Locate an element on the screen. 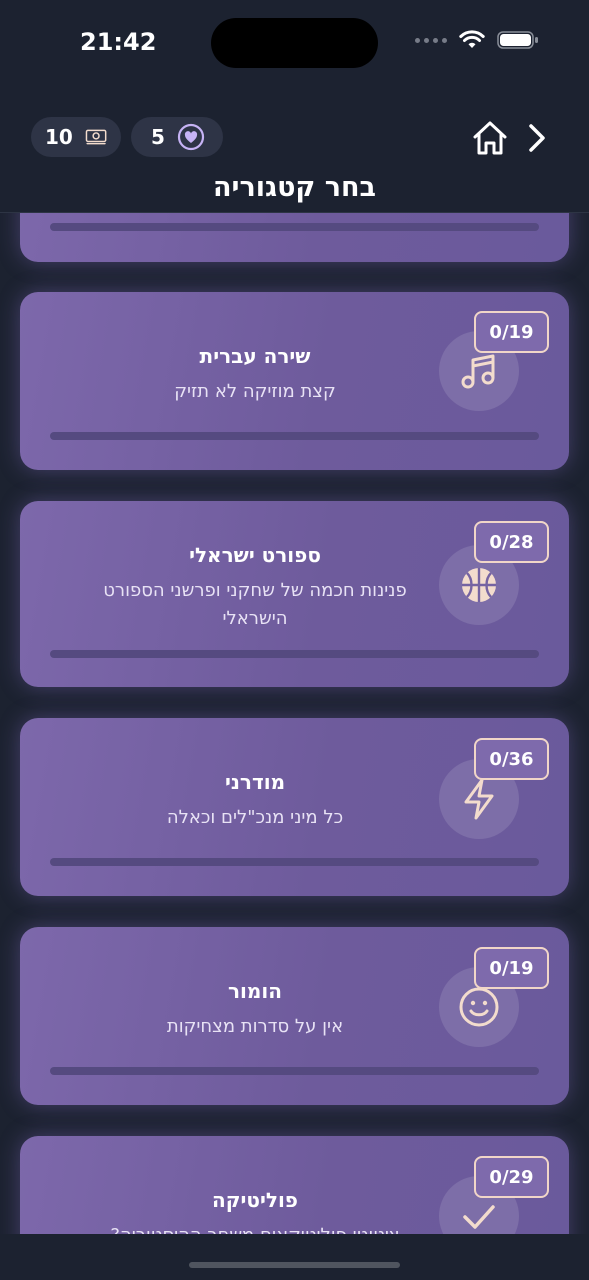 The image size is (589, 1280). category-card: שירה עברית קצת מוזיקה לא תזיק 0/19 is located at coordinates (294, 381).